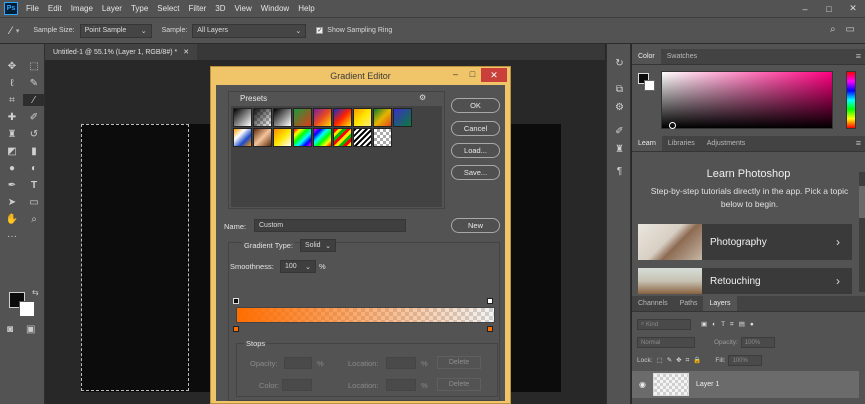  I want to click on presets-gear-icon: ⚙, so click(422, 97).